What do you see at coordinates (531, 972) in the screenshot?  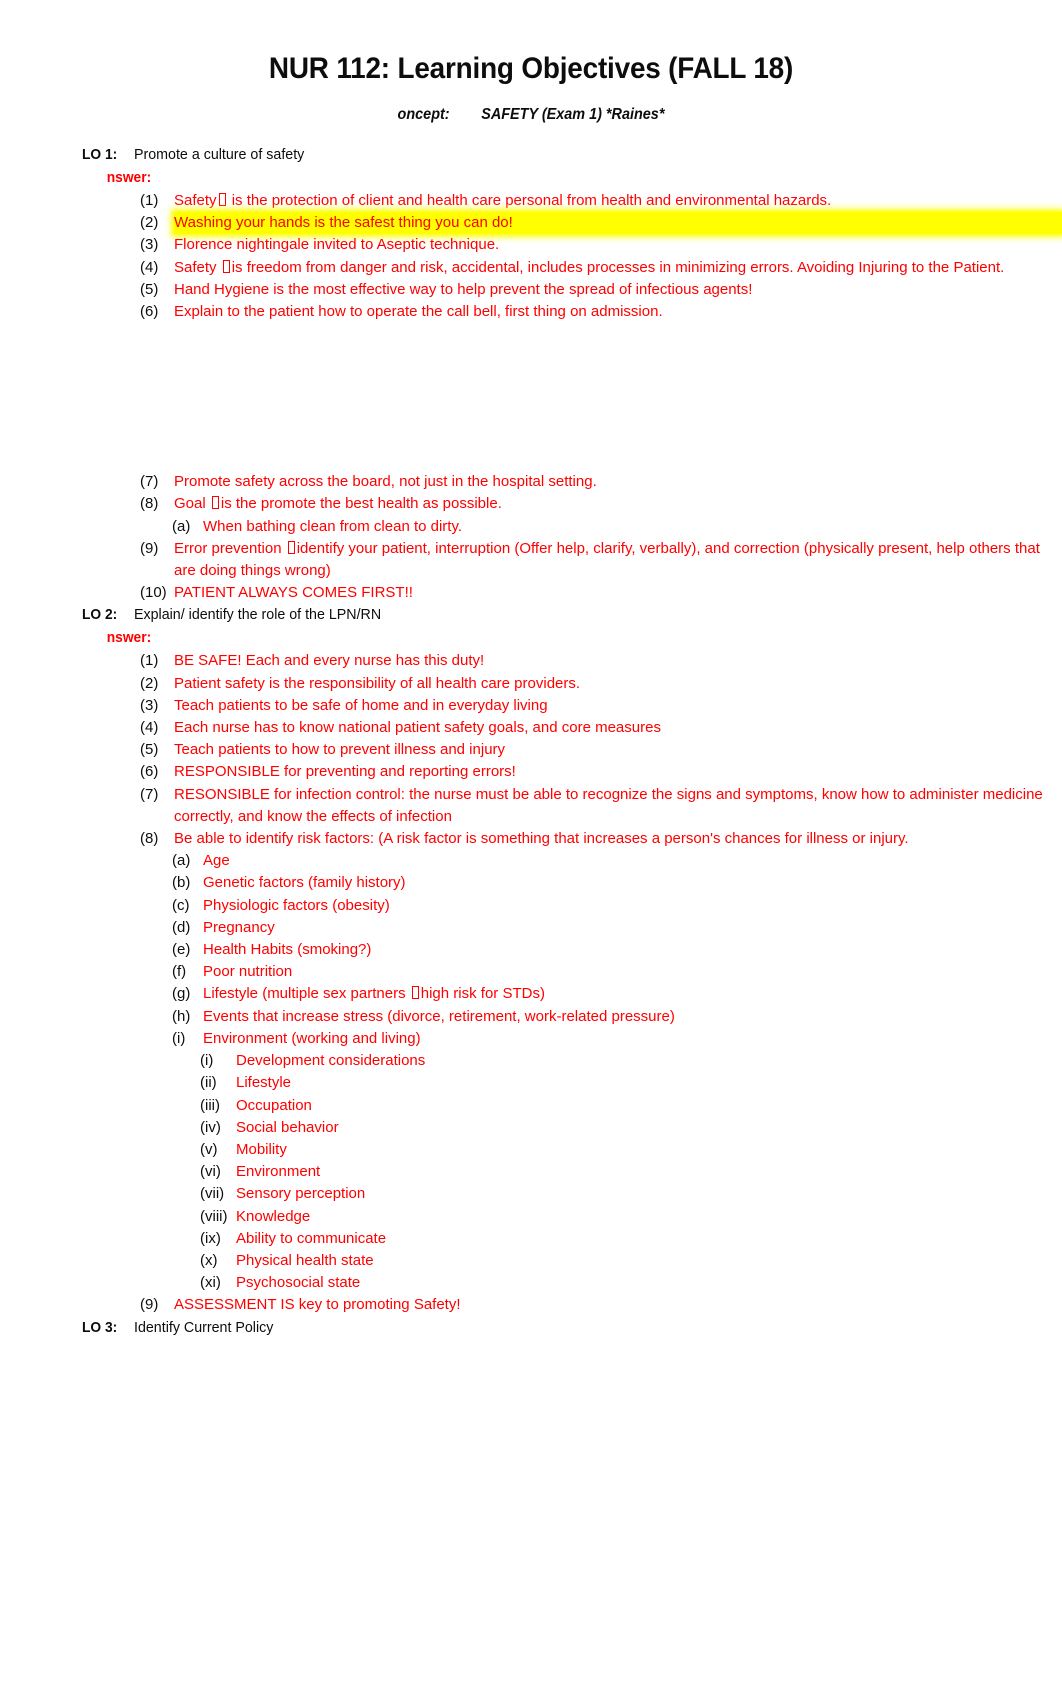 I see `list-item: (f) Poor nutrition` at bounding box center [531, 972].